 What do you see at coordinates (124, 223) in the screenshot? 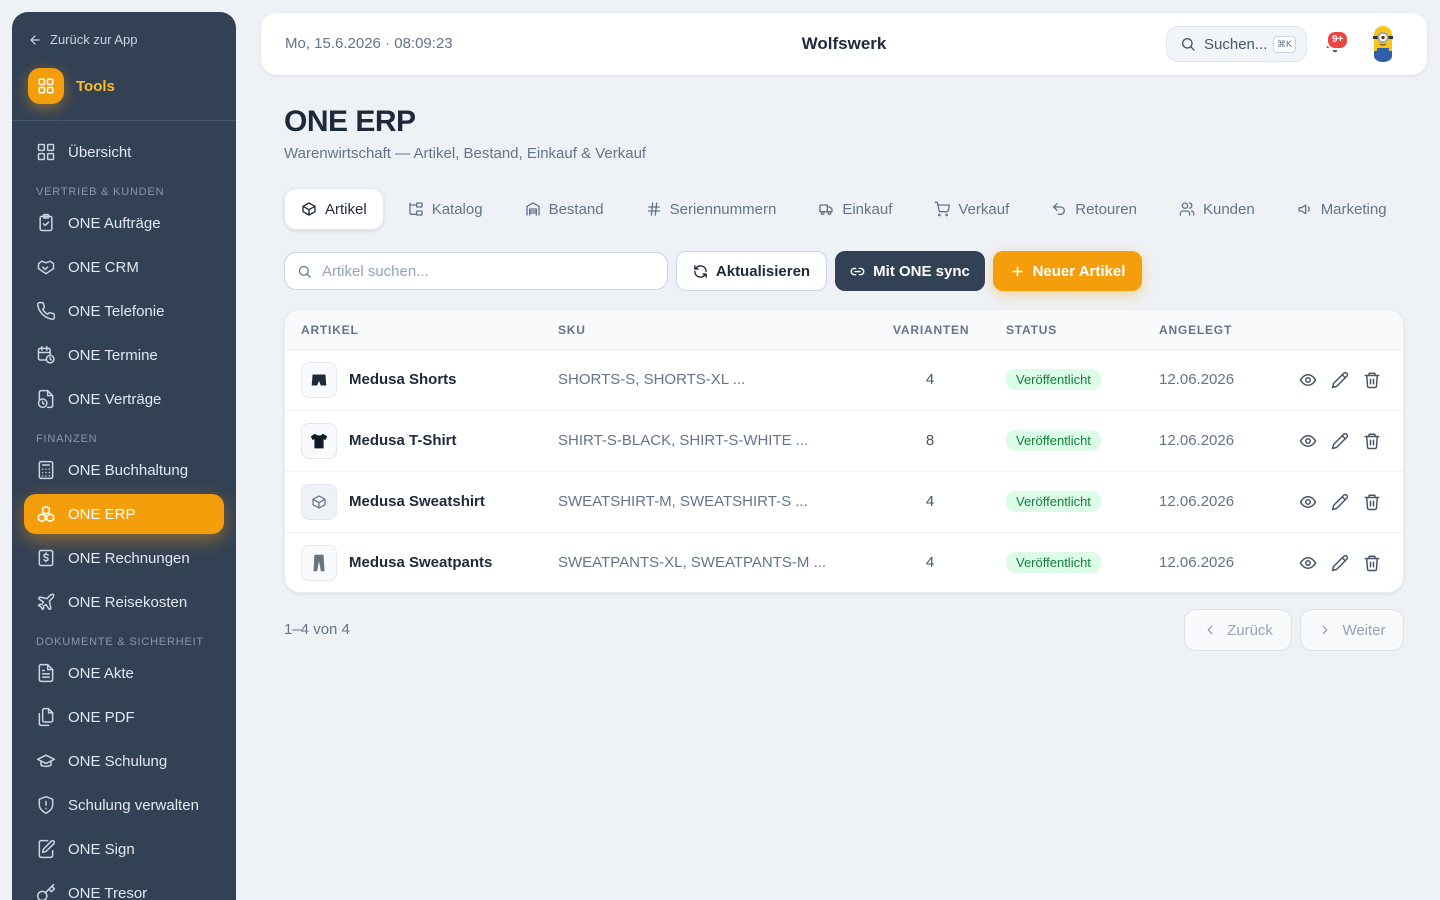
I see `sidebar-item-auftraege: ONE Aufträge` at bounding box center [124, 223].